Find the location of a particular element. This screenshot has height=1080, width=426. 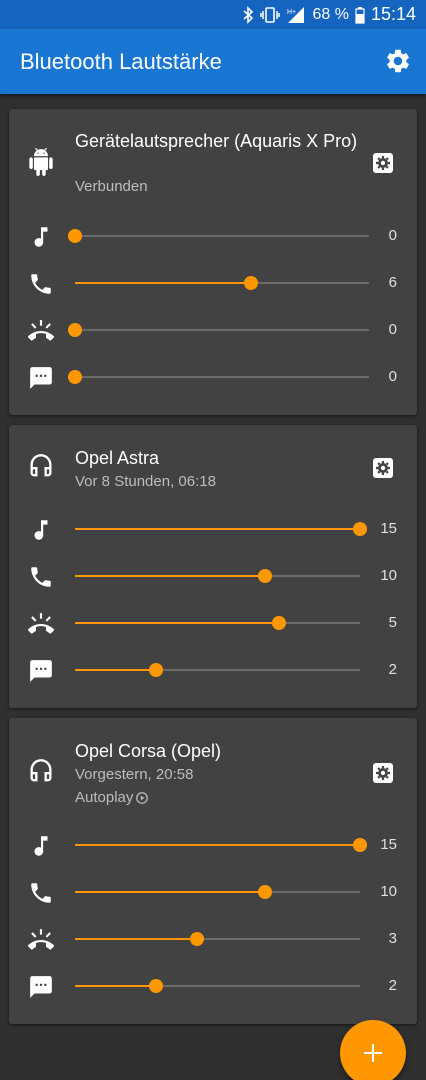

add-device-button is located at coordinates (373, 1050).